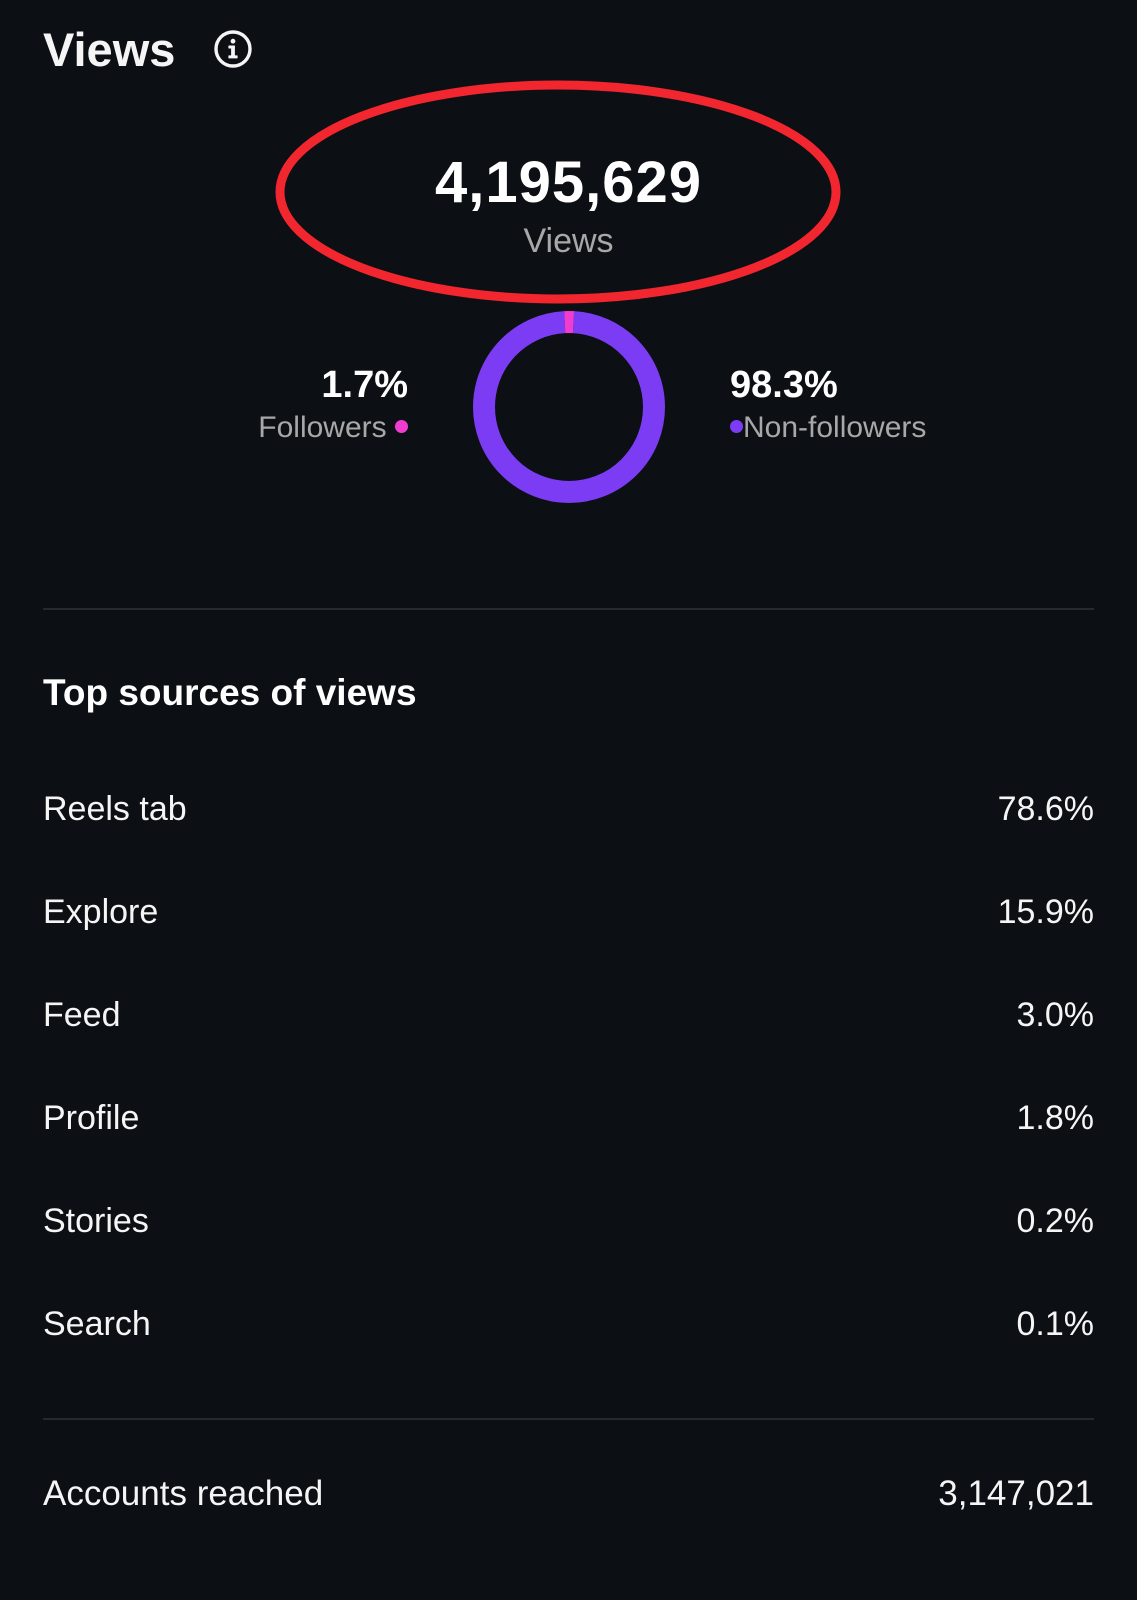  Describe the element at coordinates (736, 426) in the screenshot. I see `non-followers-dot-icon` at that location.